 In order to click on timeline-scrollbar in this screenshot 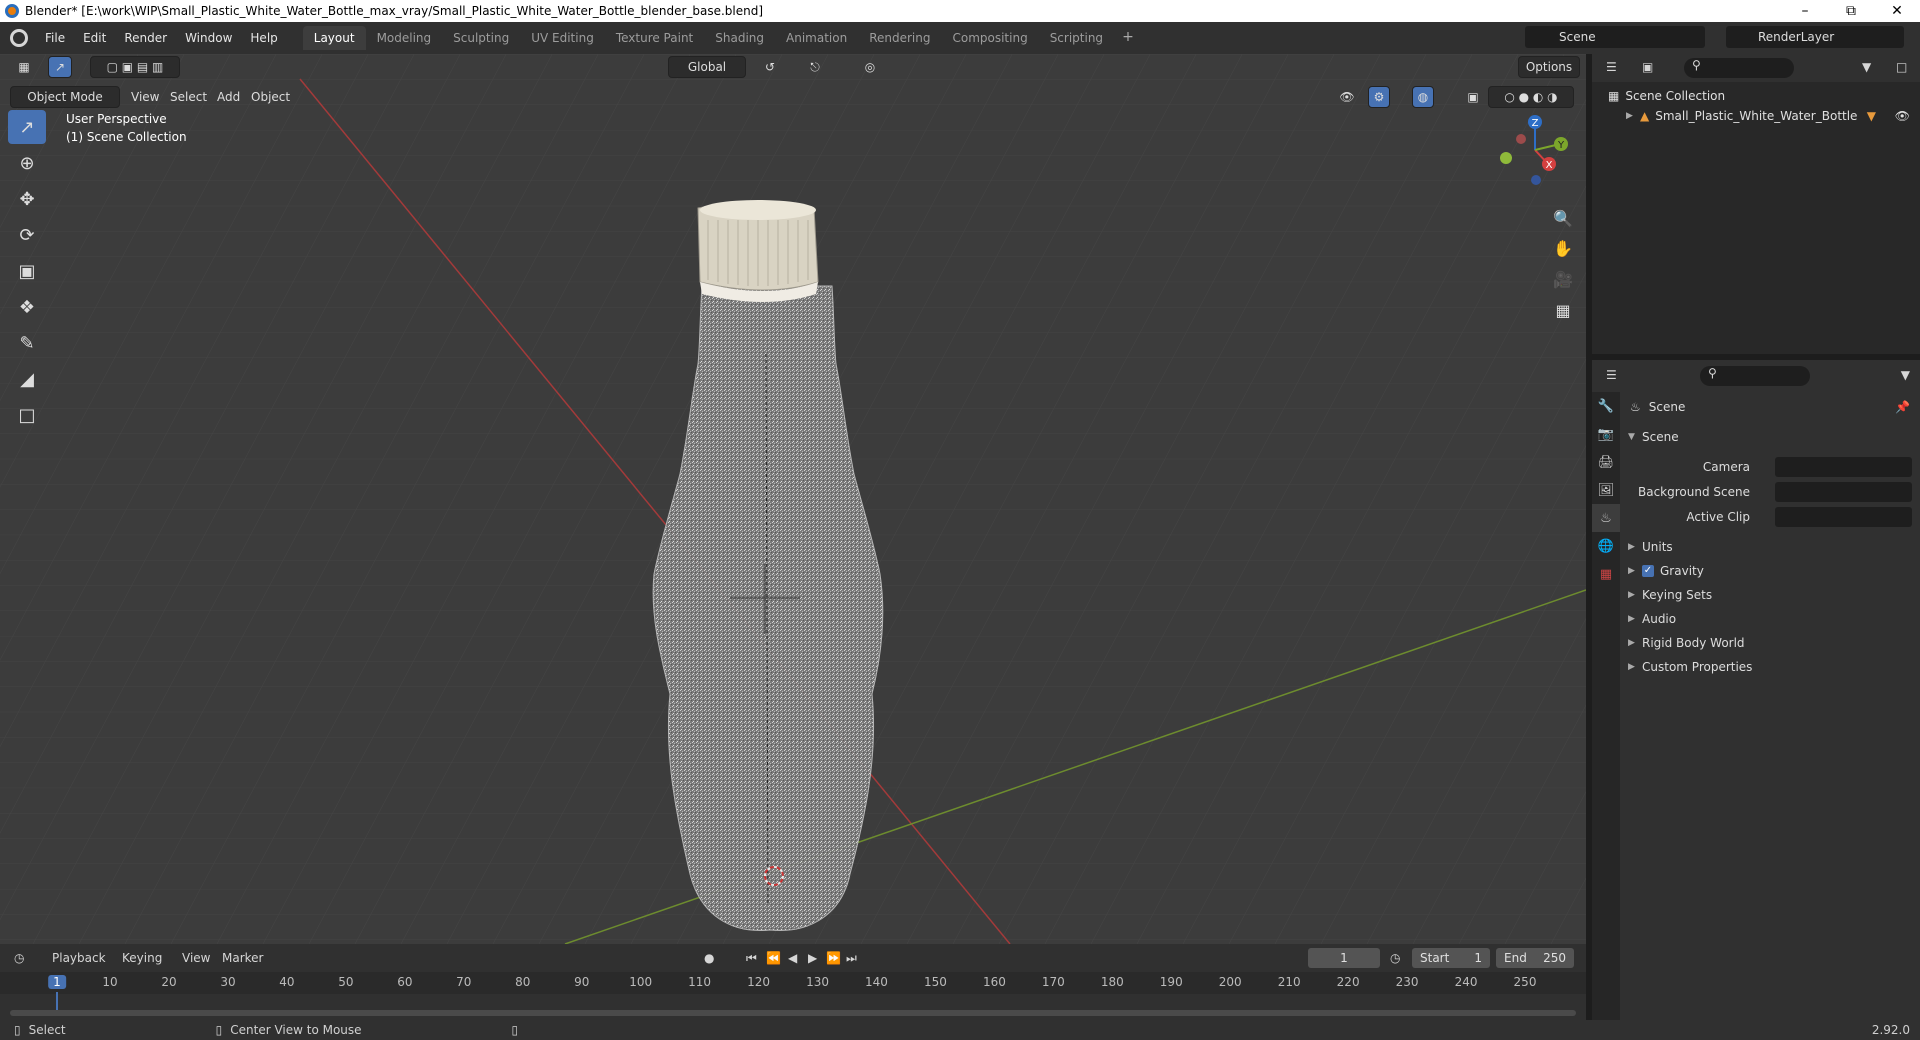, I will do `click(793, 1013)`.